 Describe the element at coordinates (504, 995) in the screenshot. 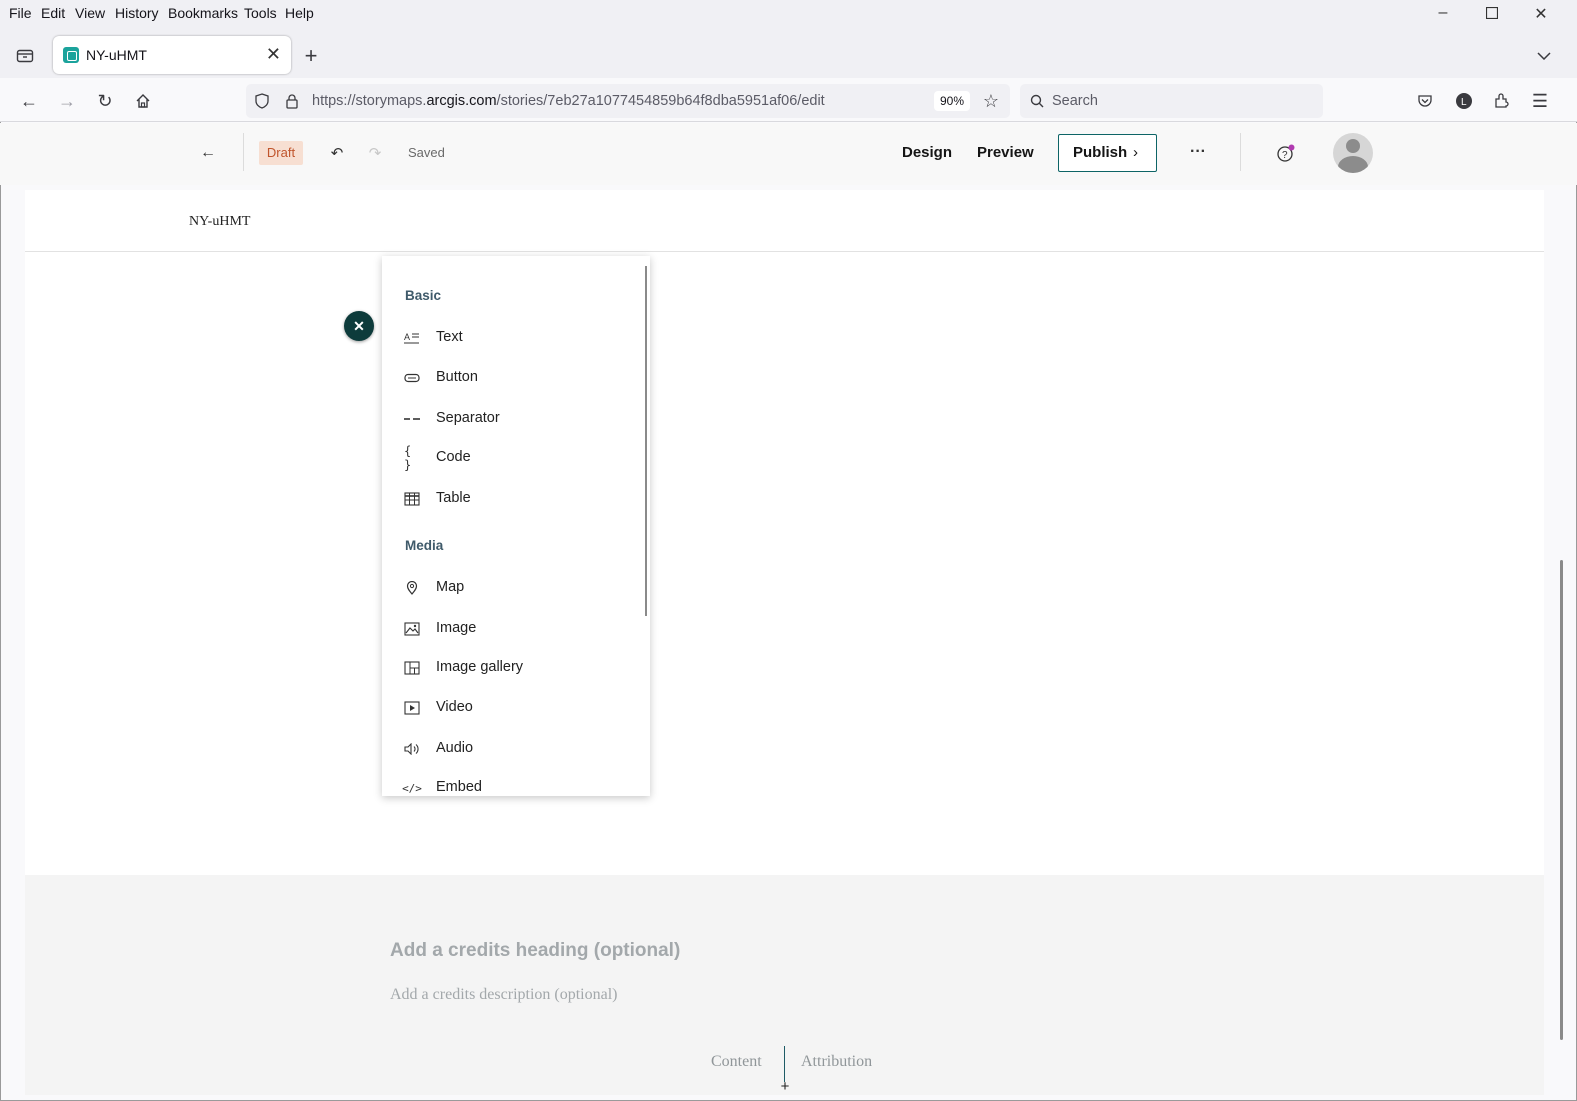

I see `credits-description-input: Add a credits description (optional)` at that location.